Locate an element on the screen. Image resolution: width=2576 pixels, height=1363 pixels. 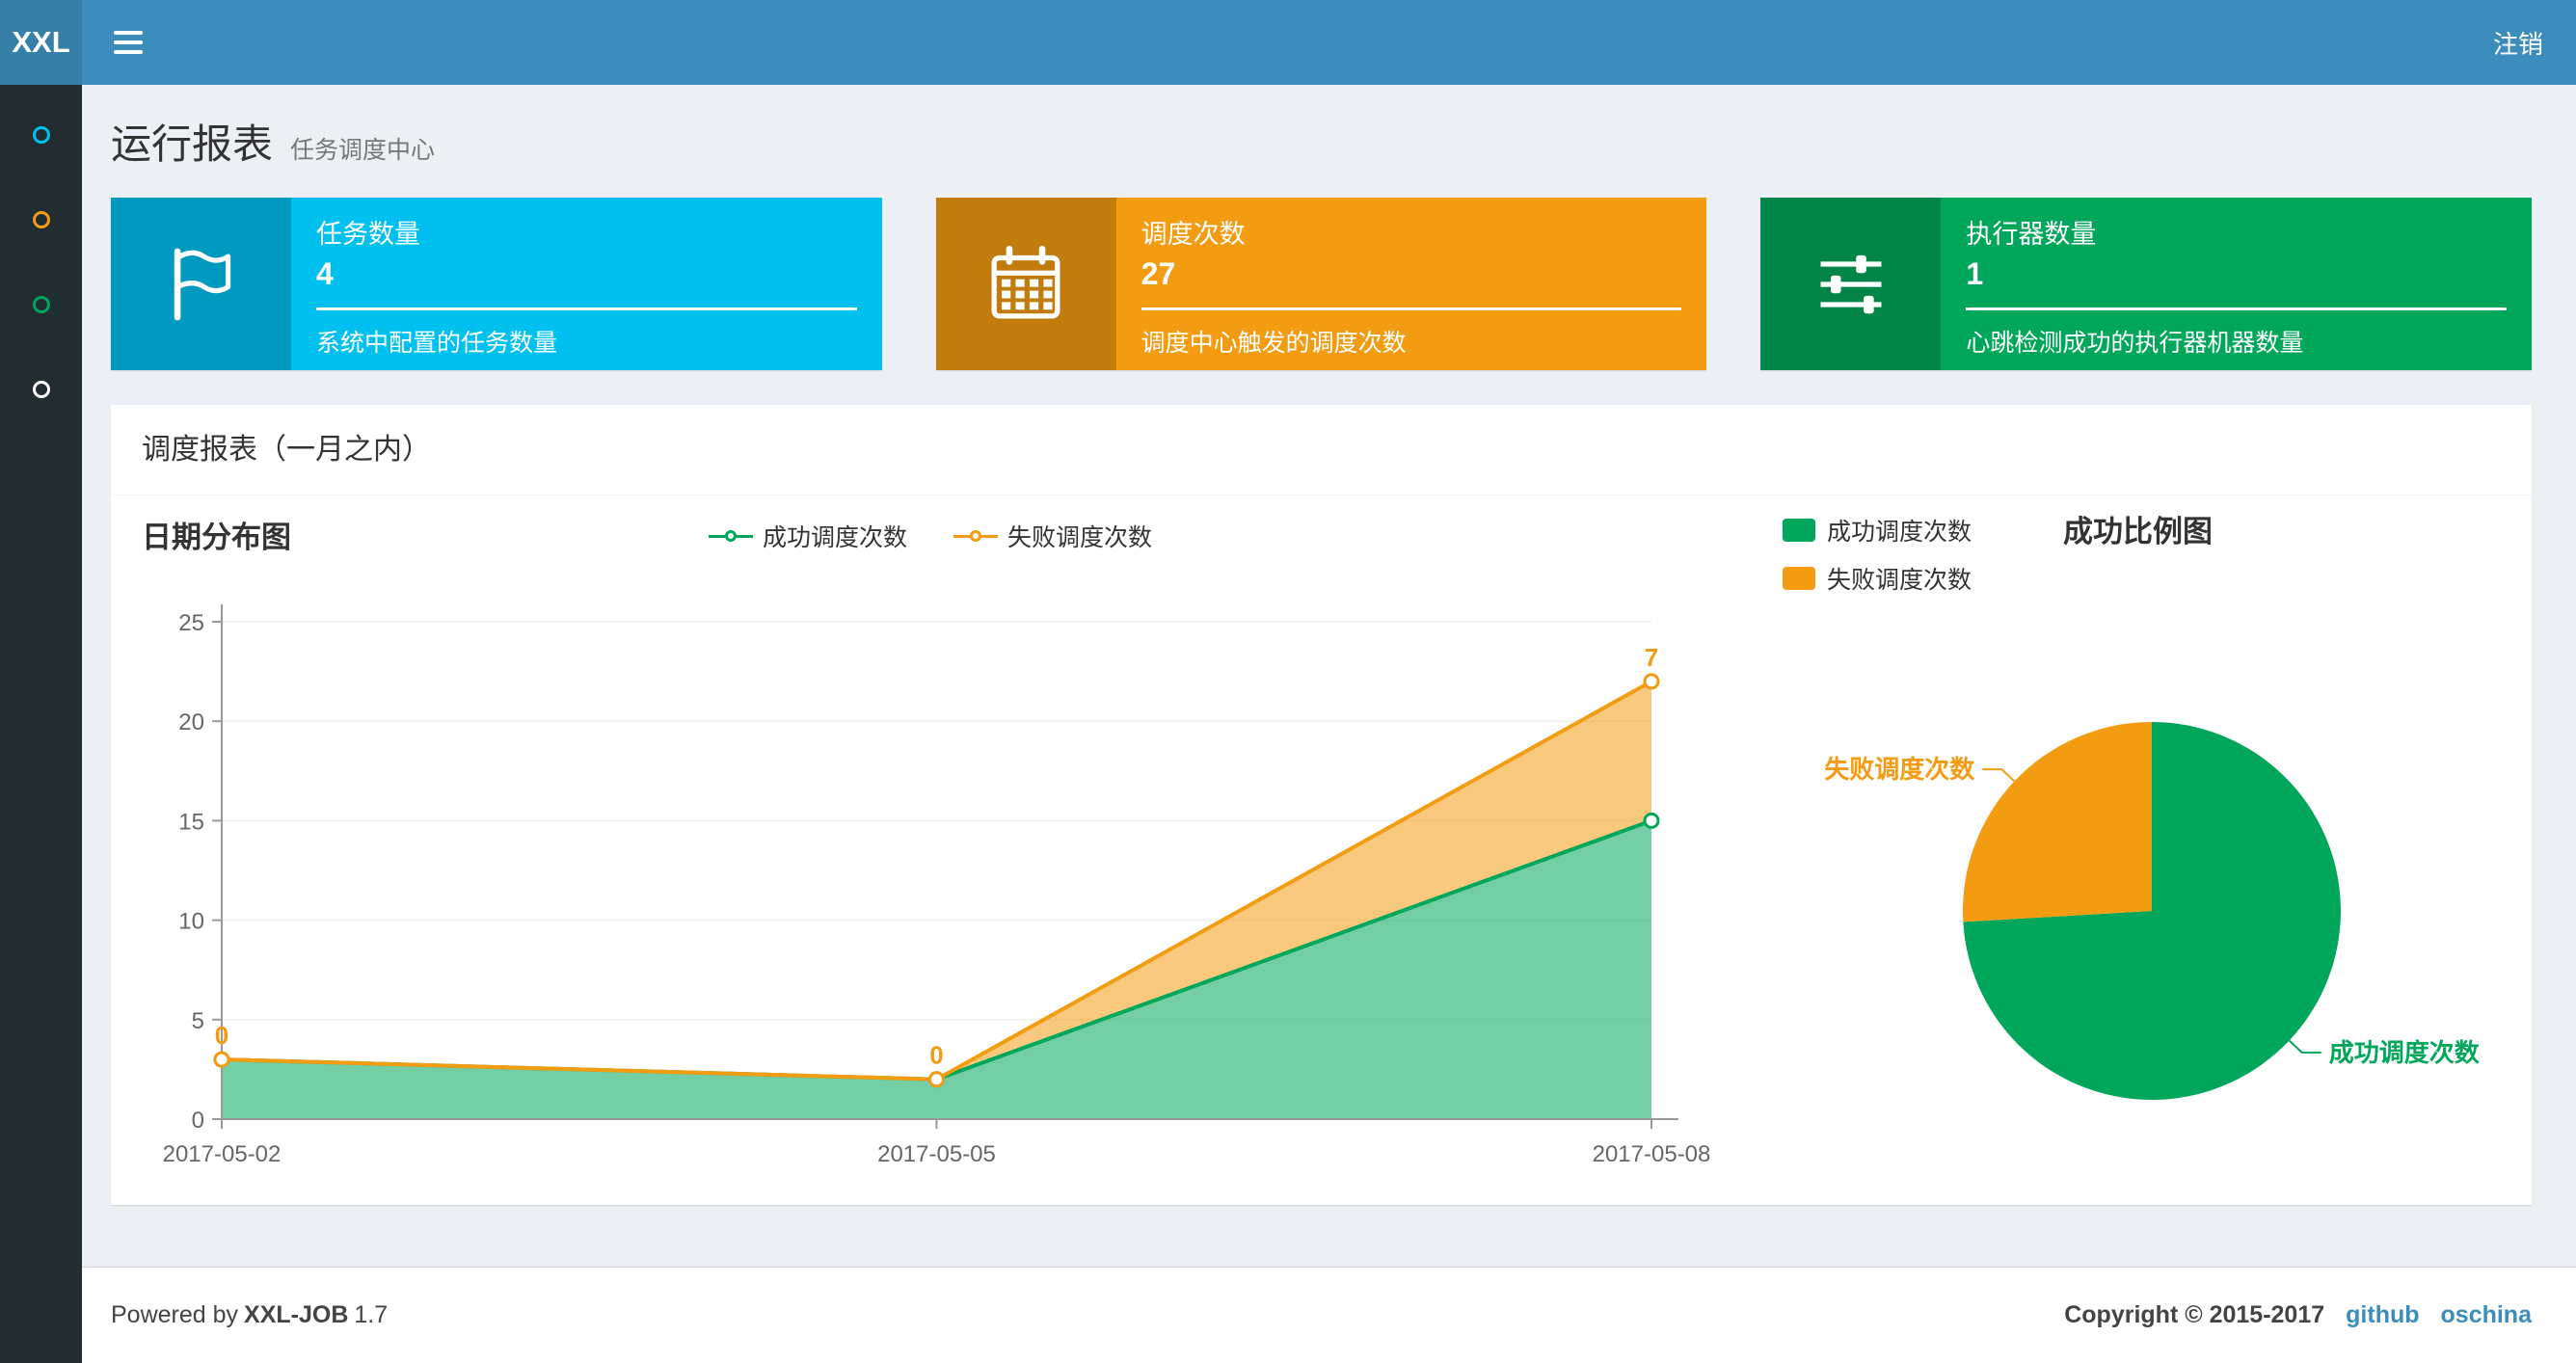
info-box-value: 4 is located at coordinates (325, 273).